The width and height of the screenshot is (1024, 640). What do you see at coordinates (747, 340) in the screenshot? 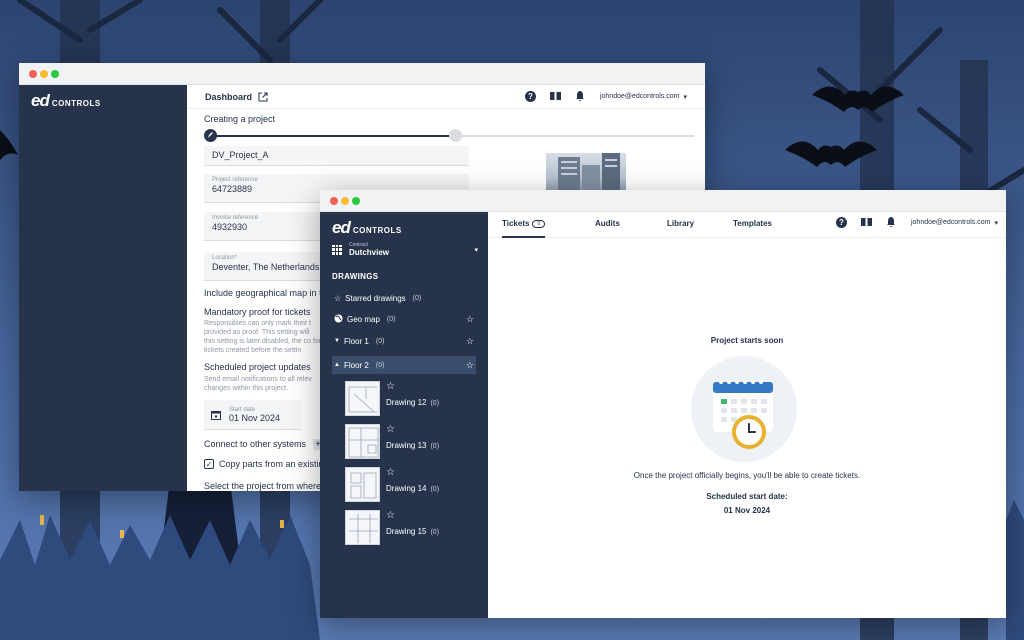
I see `empty-state-title: Project starts soon` at bounding box center [747, 340].